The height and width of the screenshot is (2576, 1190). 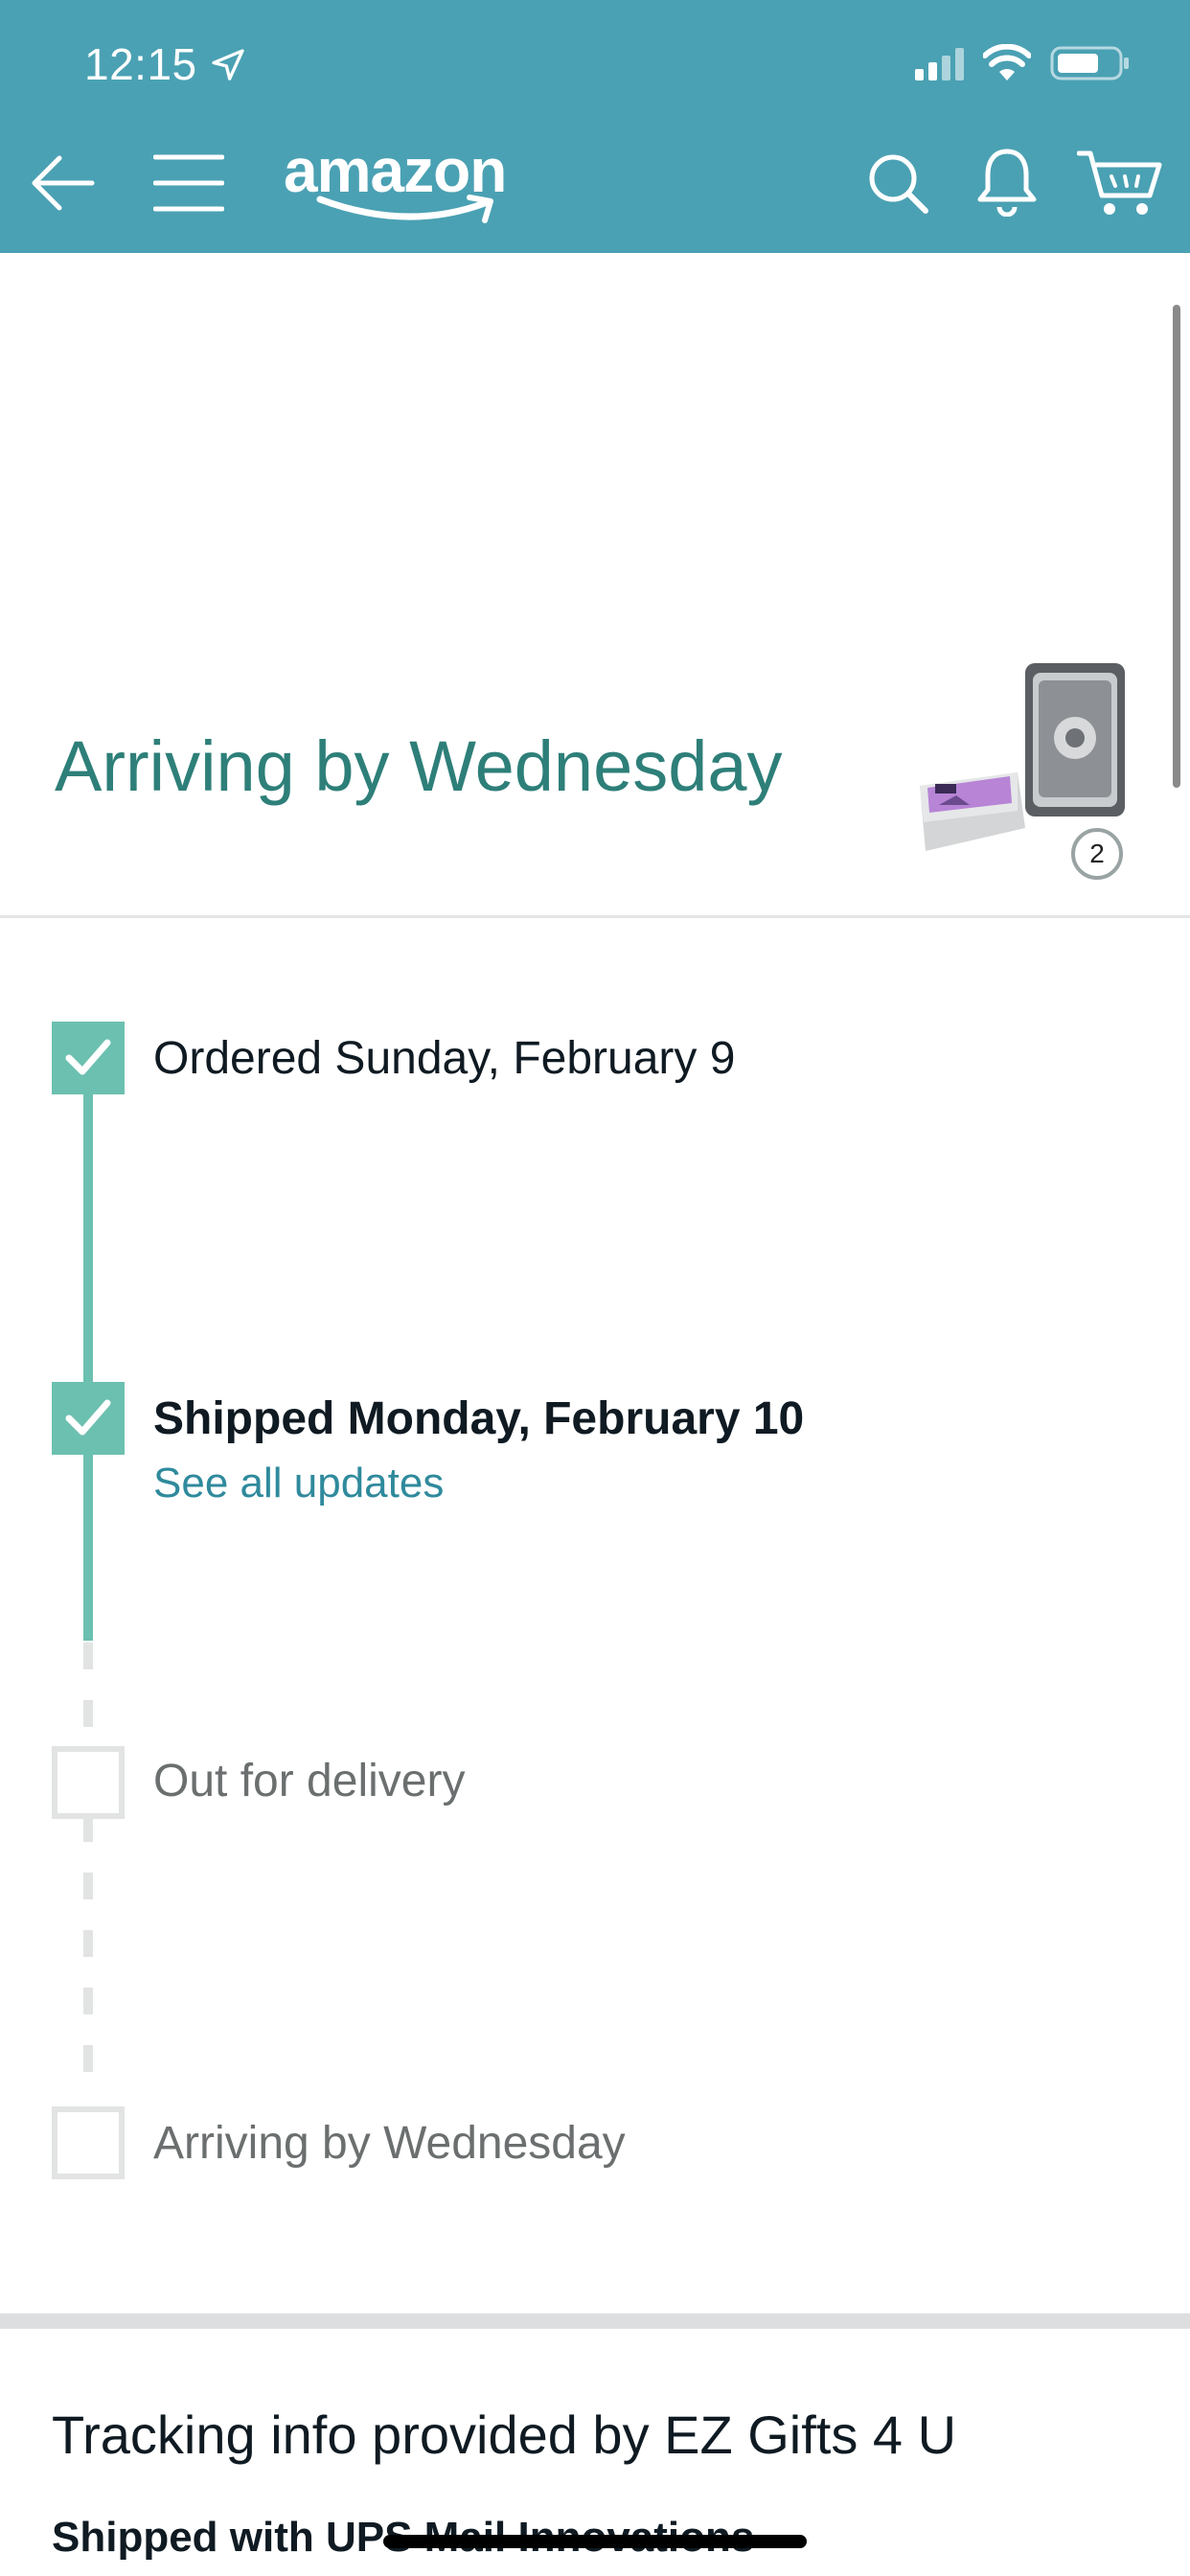 What do you see at coordinates (1007, 62) in the screenshot?
I see `wifi-icon` at bounding box center [1007, 62].